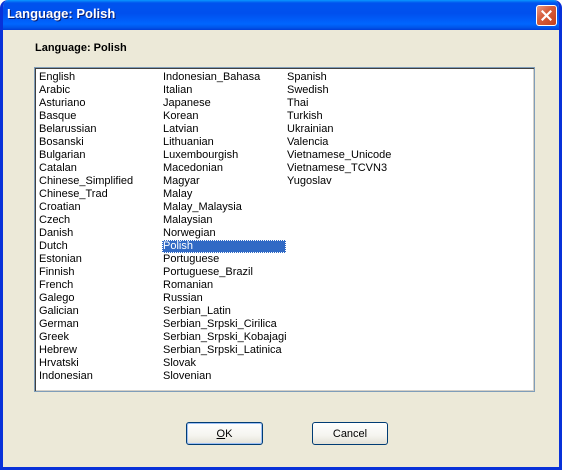 The width and height of the screenshot is (562, 470). What do you see at coordinates (281, 15) in the screenshot?
I see `title-bar: Language: Polish` at bounding box center [281, 15].